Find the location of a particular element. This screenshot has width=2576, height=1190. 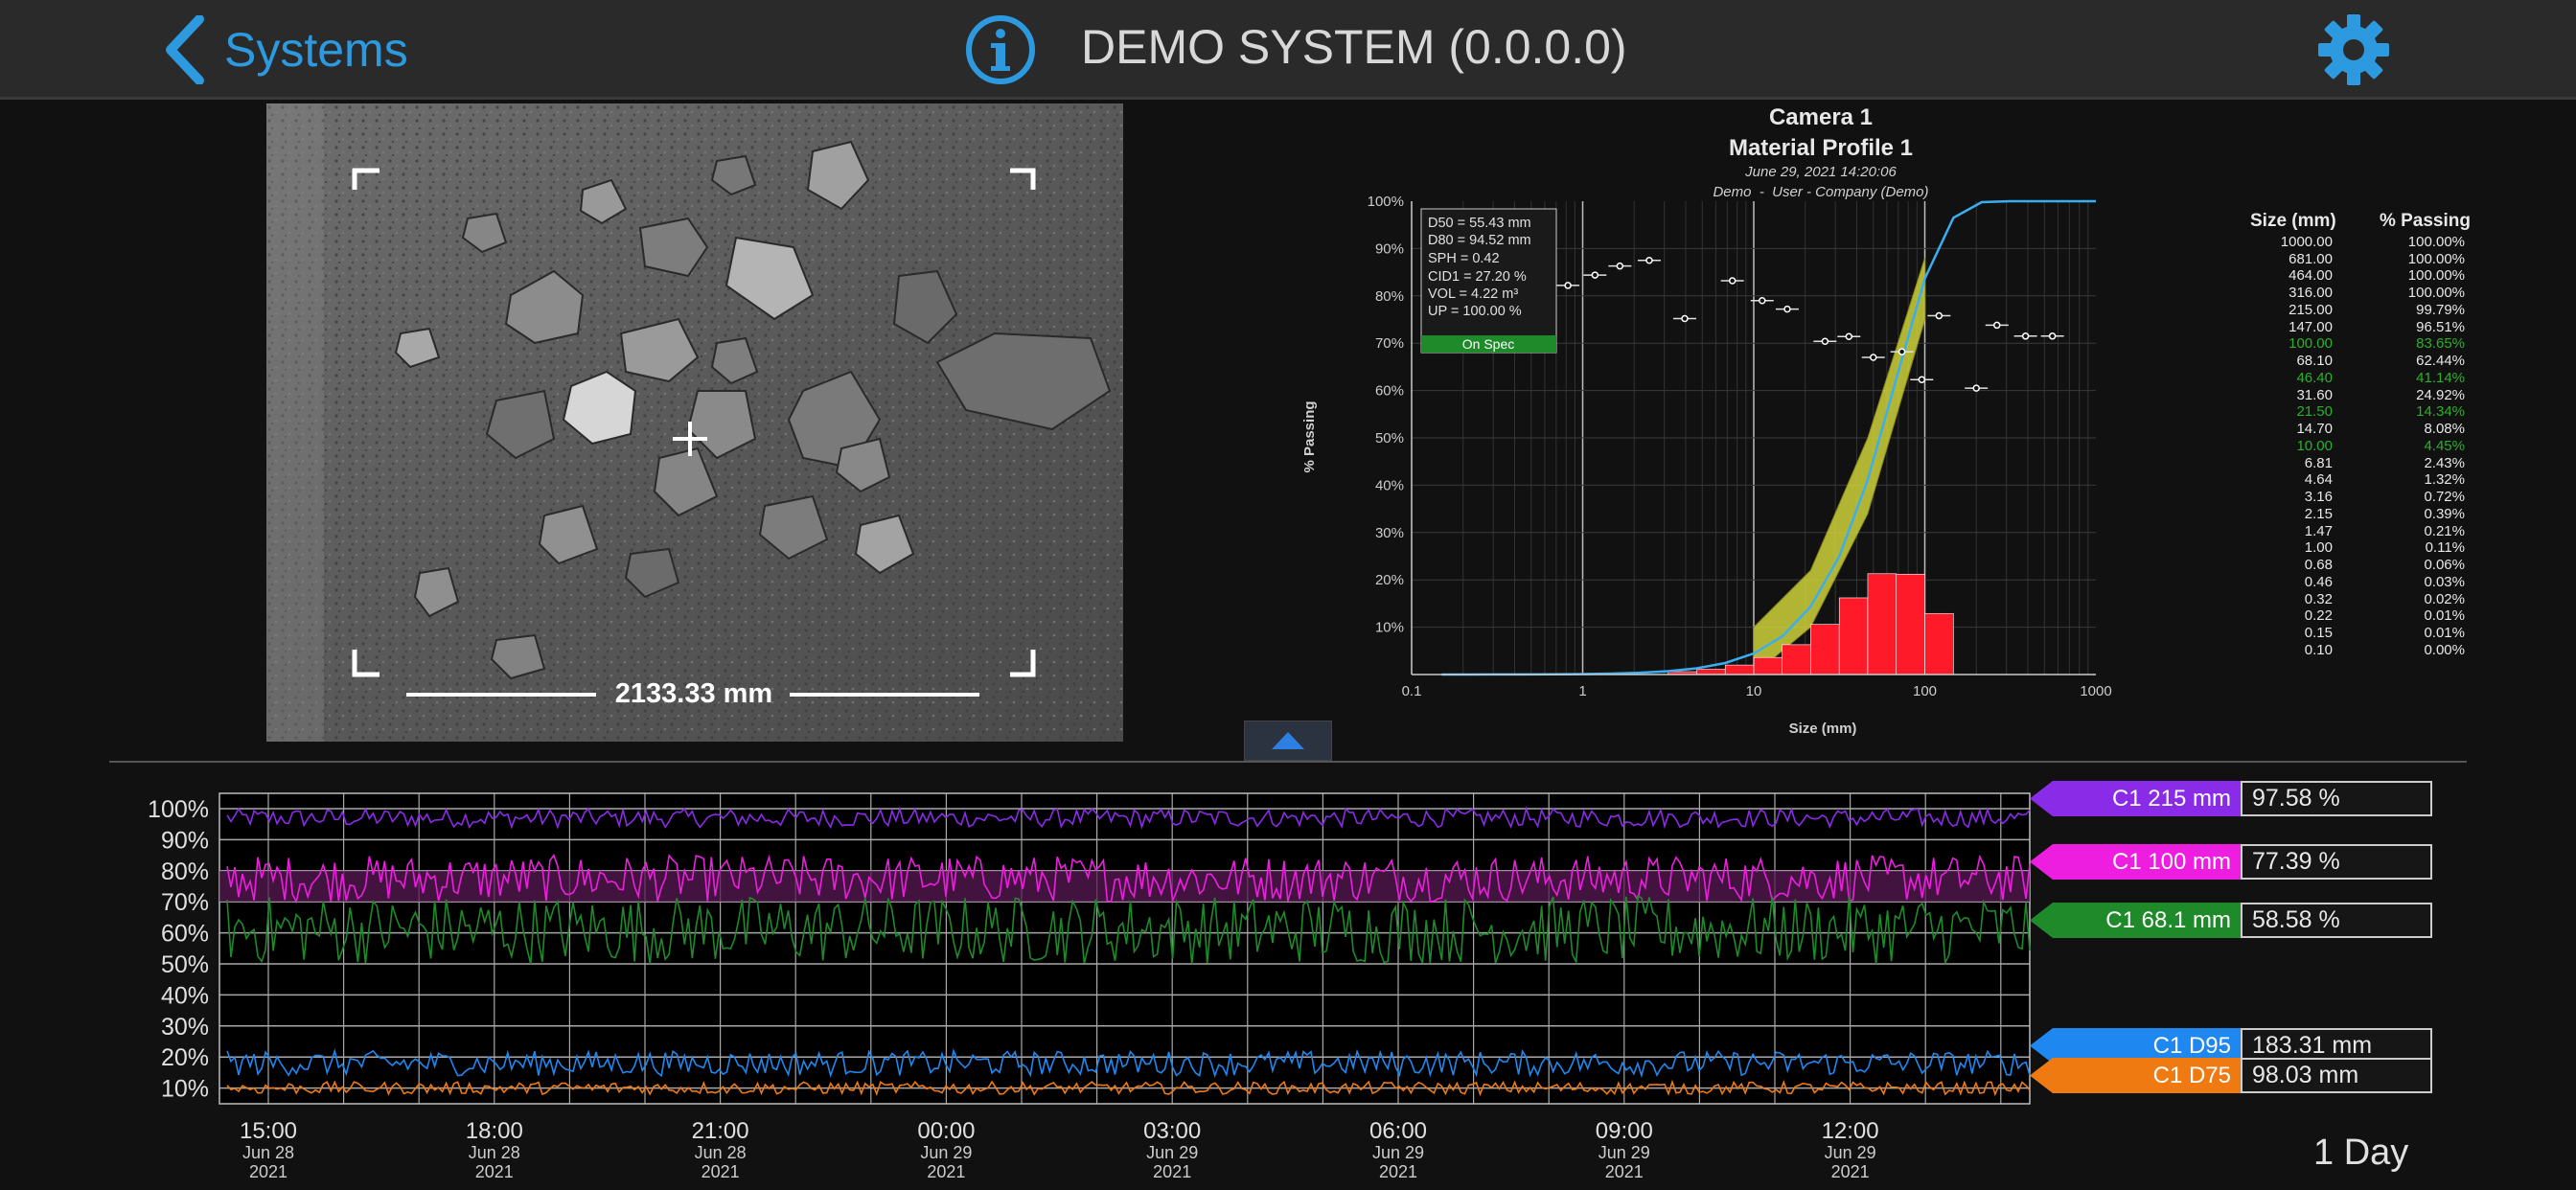

psd-y-tick: 90% is located at coordinates (1389, 249).